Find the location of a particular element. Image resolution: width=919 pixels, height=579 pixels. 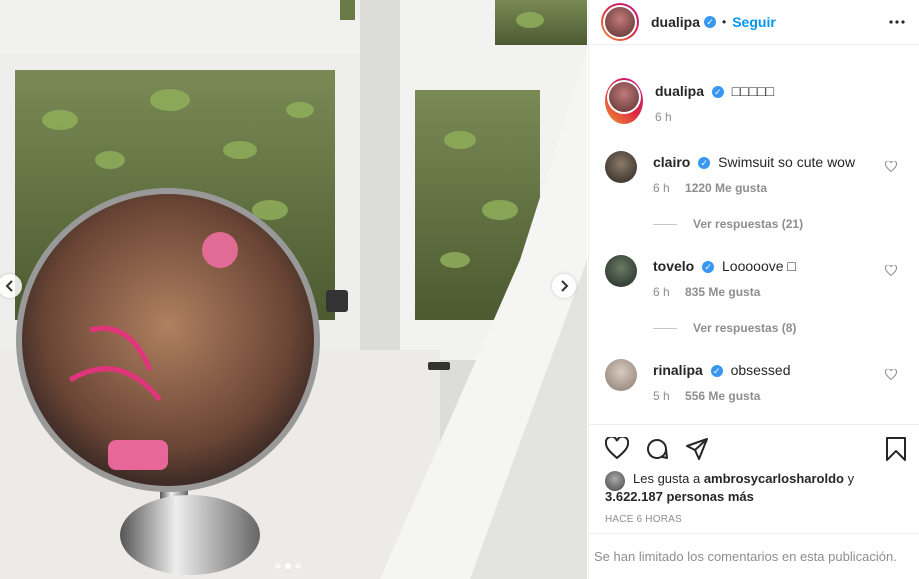

comment-likes: 835 Me gusta is located at coordinates (722, 292).